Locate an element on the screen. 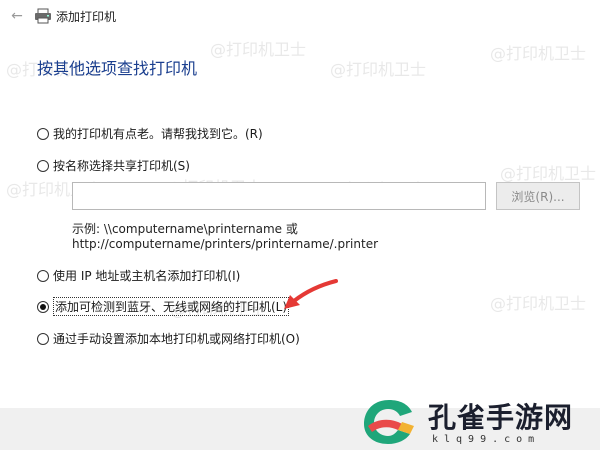 The width and height of the screenshot is (600, 450). radio-ip-address is located at coordinates (43, 275).